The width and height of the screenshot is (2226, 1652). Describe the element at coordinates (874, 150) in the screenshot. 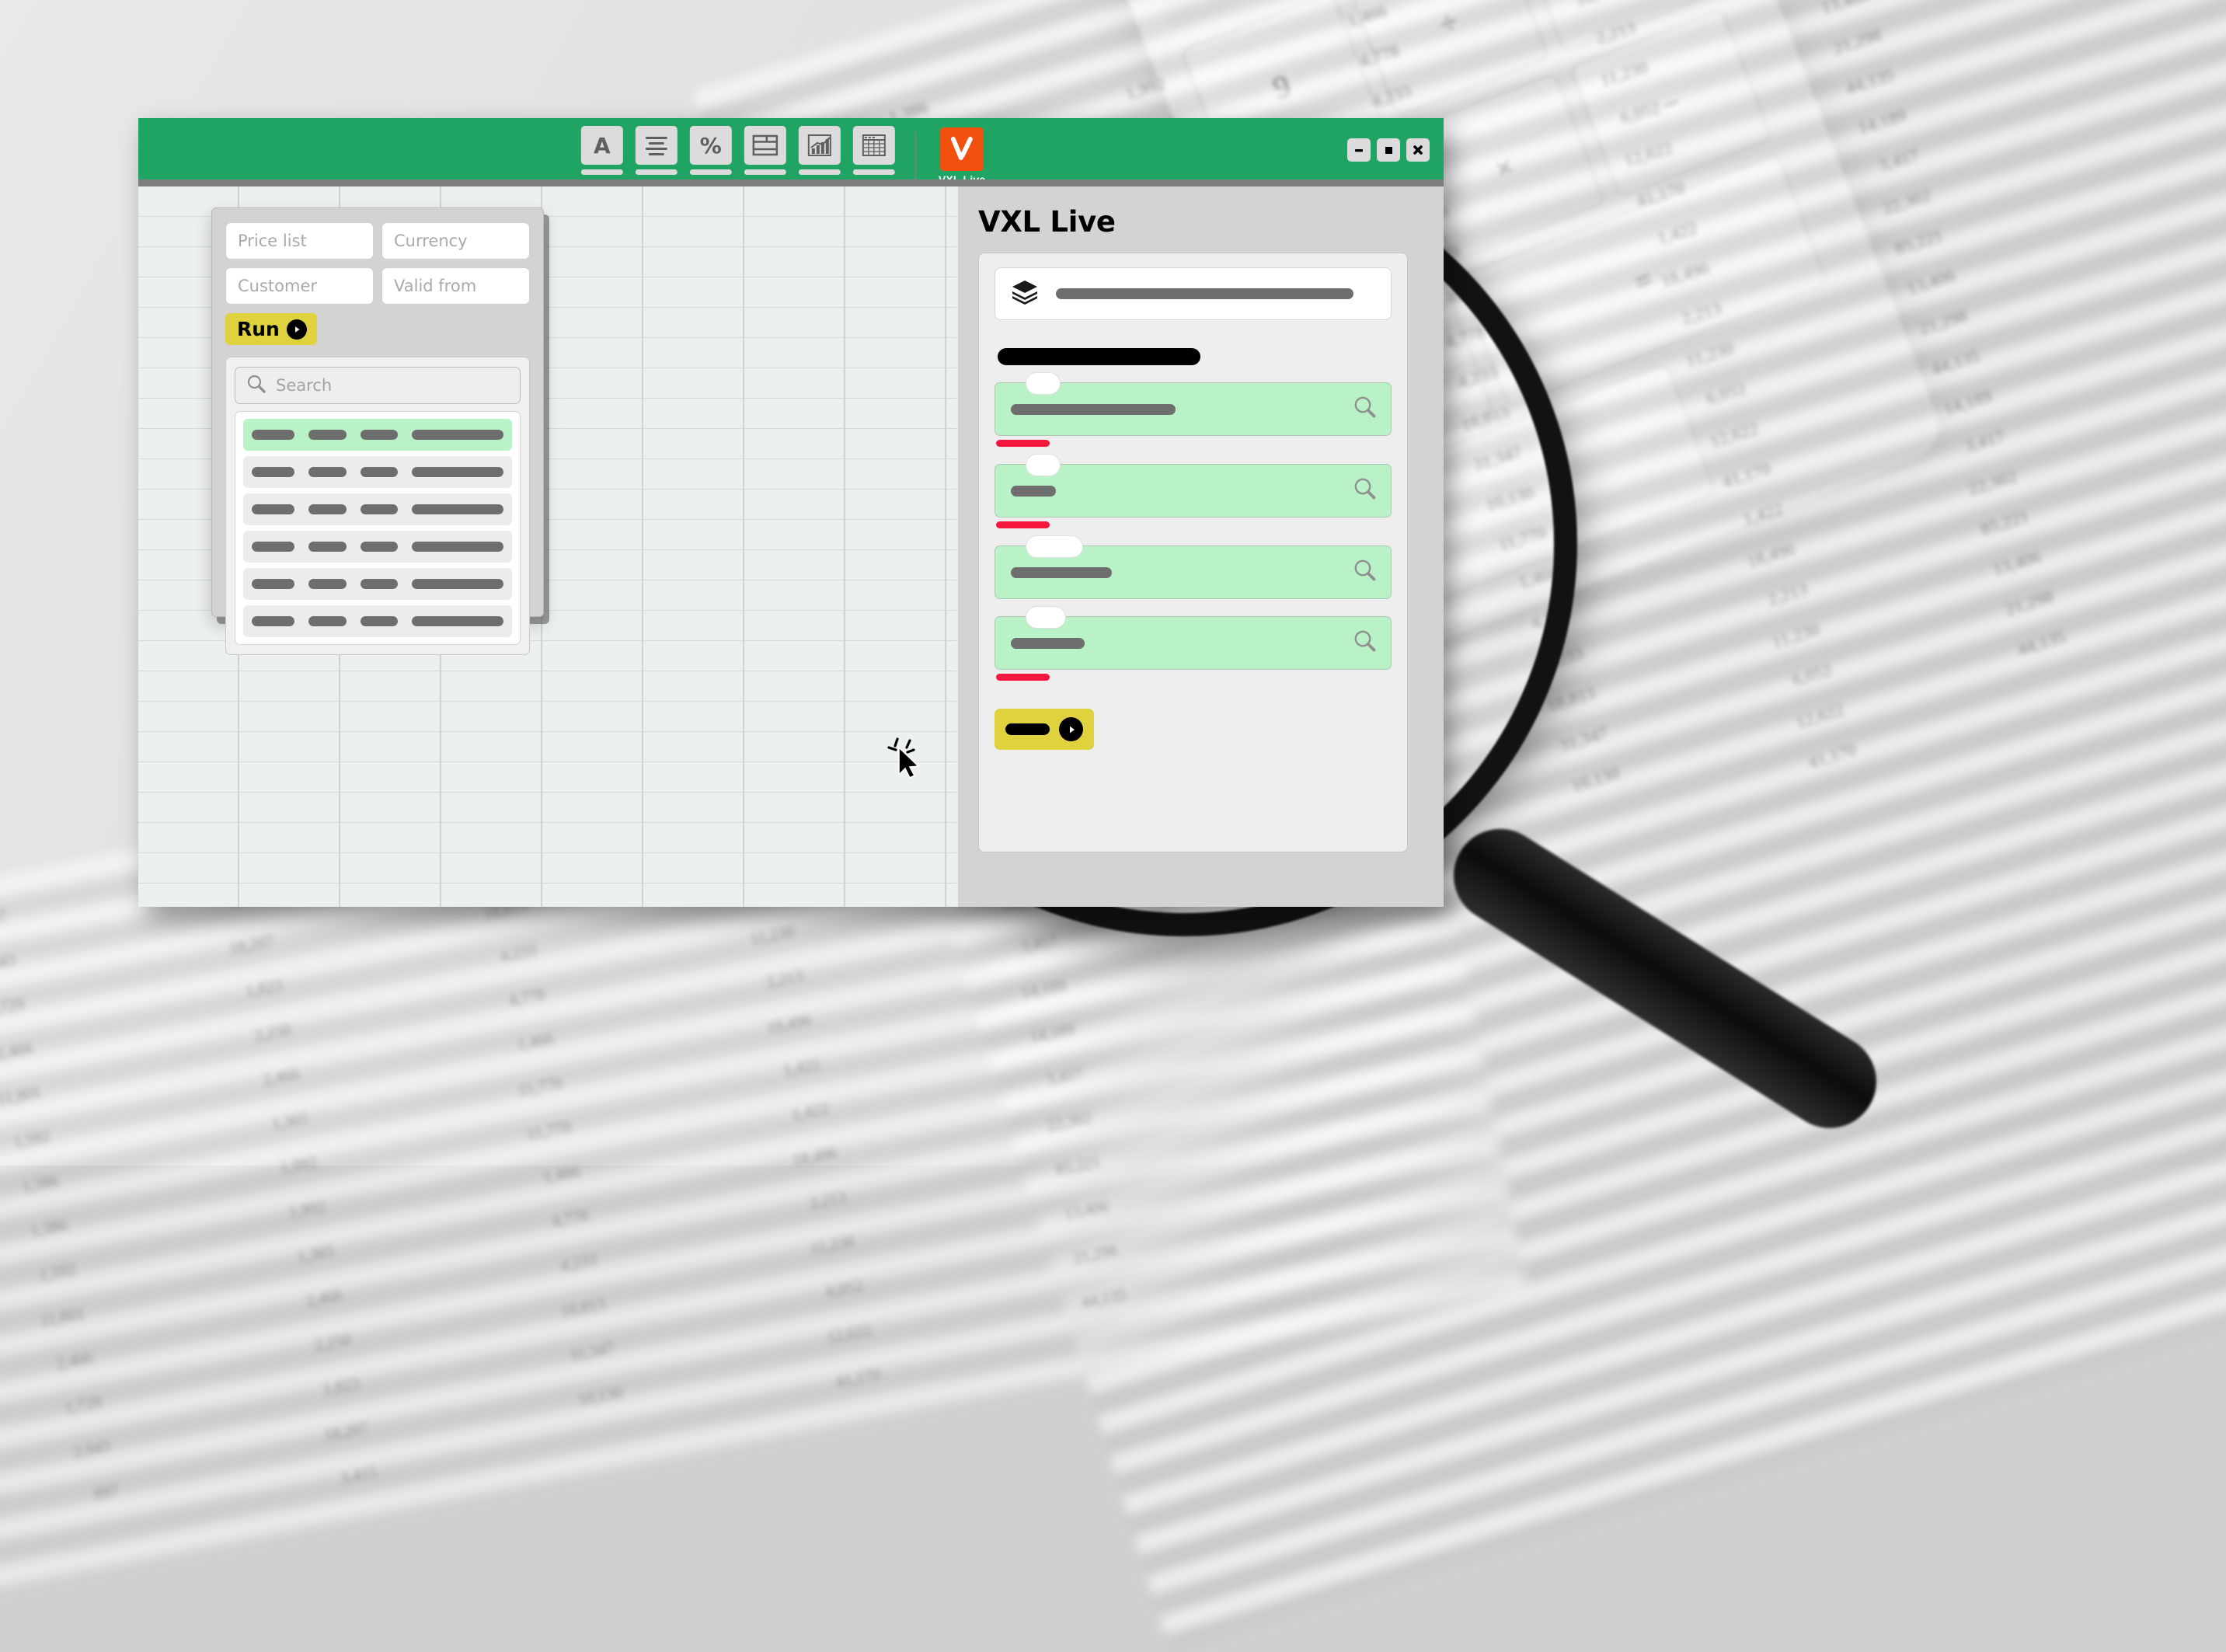

I see `toolbar-button-table` at that location.